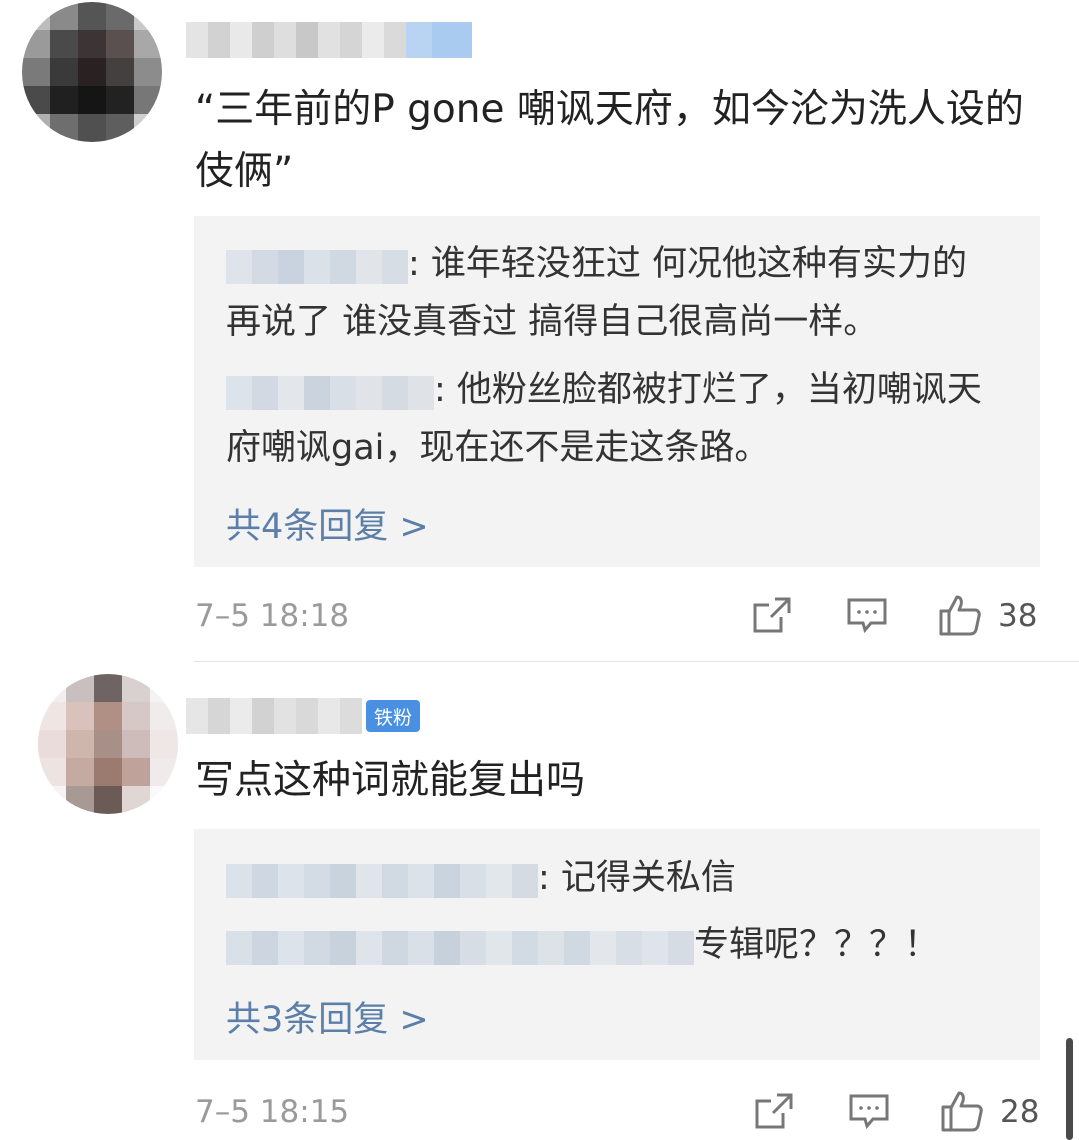 The image size is (1079, 1140). What do you see at coordinates (616, 419) in the screenshot?
I see `reply-item: : 他粉丝脸都被打烂了，当初嘲讽天府嘲讽gai，现在还不是走这条路。` at bounding box center [616, 419].